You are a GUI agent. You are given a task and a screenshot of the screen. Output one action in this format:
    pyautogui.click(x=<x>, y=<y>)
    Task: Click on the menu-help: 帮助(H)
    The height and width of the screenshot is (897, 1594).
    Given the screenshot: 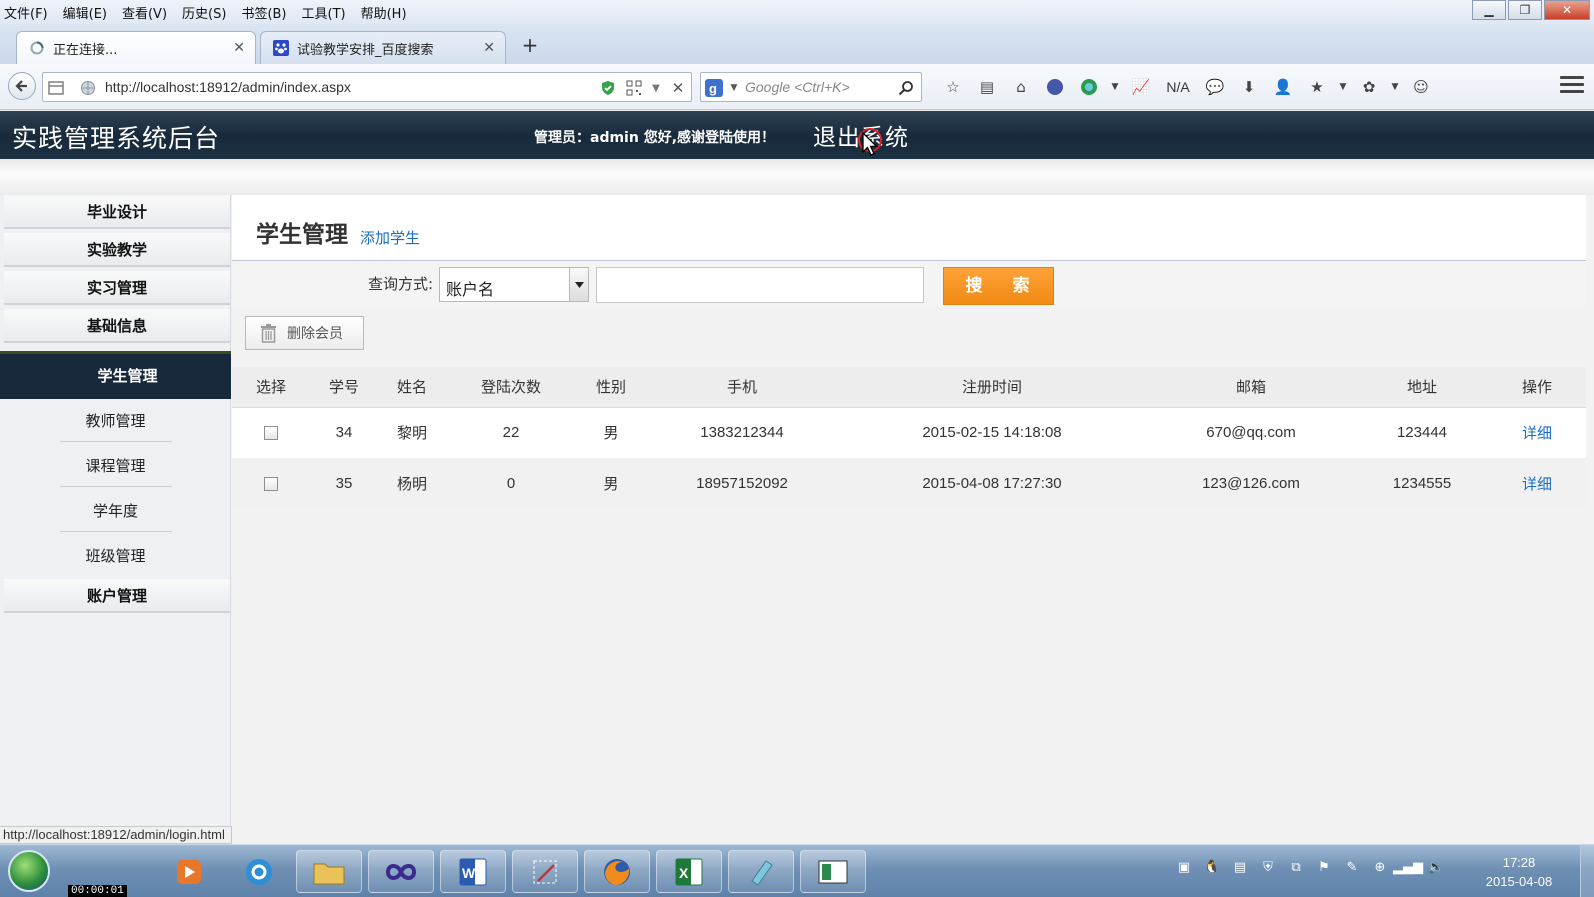 What is the action you would take?
    pyautogui.click(x=384, y=12)
    